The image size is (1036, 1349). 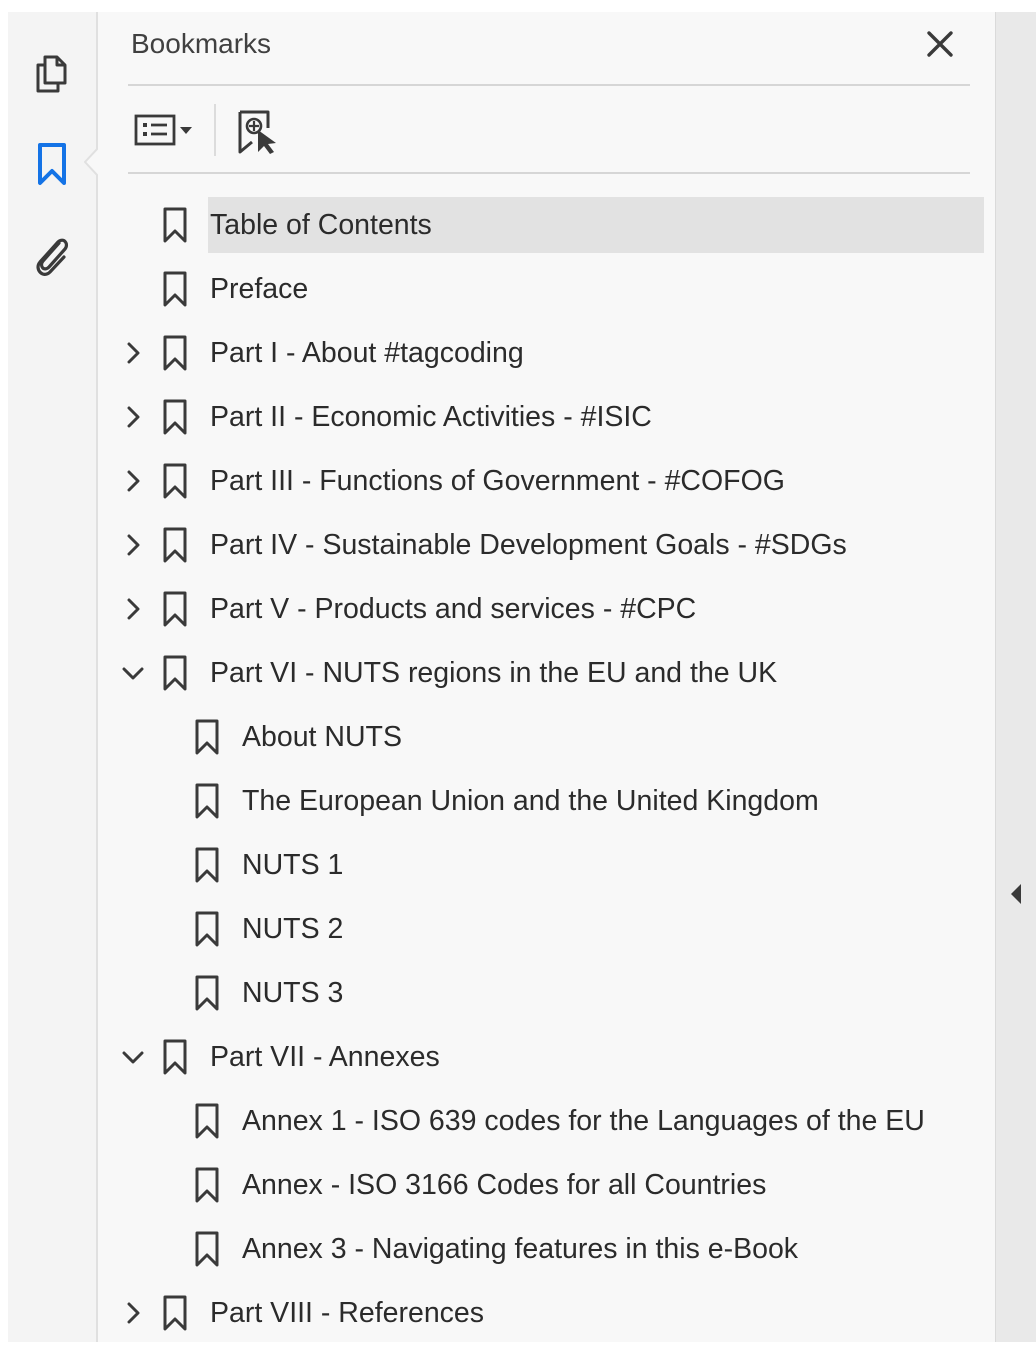 I want to click on bookmark-child-item: Annex - ISO 3166 Codes for all Countries, so click(x=546, y=1189).